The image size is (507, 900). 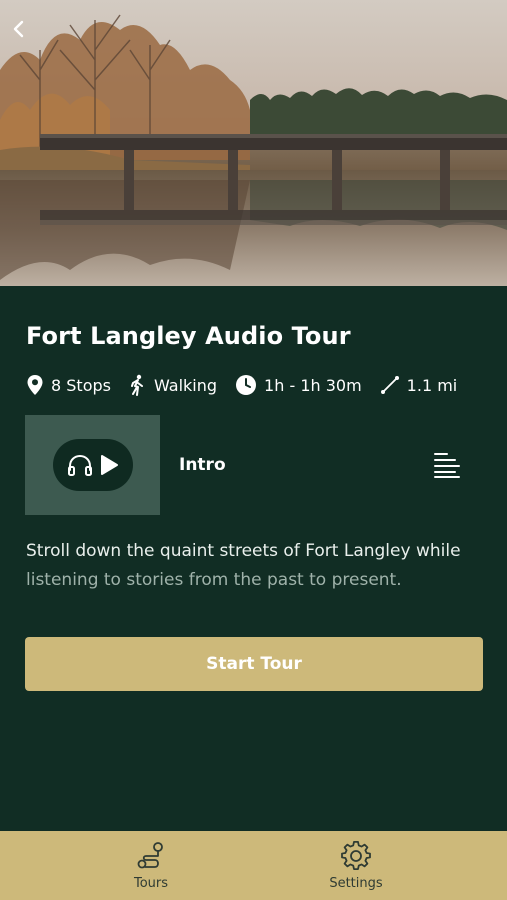 What do you see at coordinates (136, 385) in the screenshot?
I see `walking-person-icon` at bounding box center [136, 385].